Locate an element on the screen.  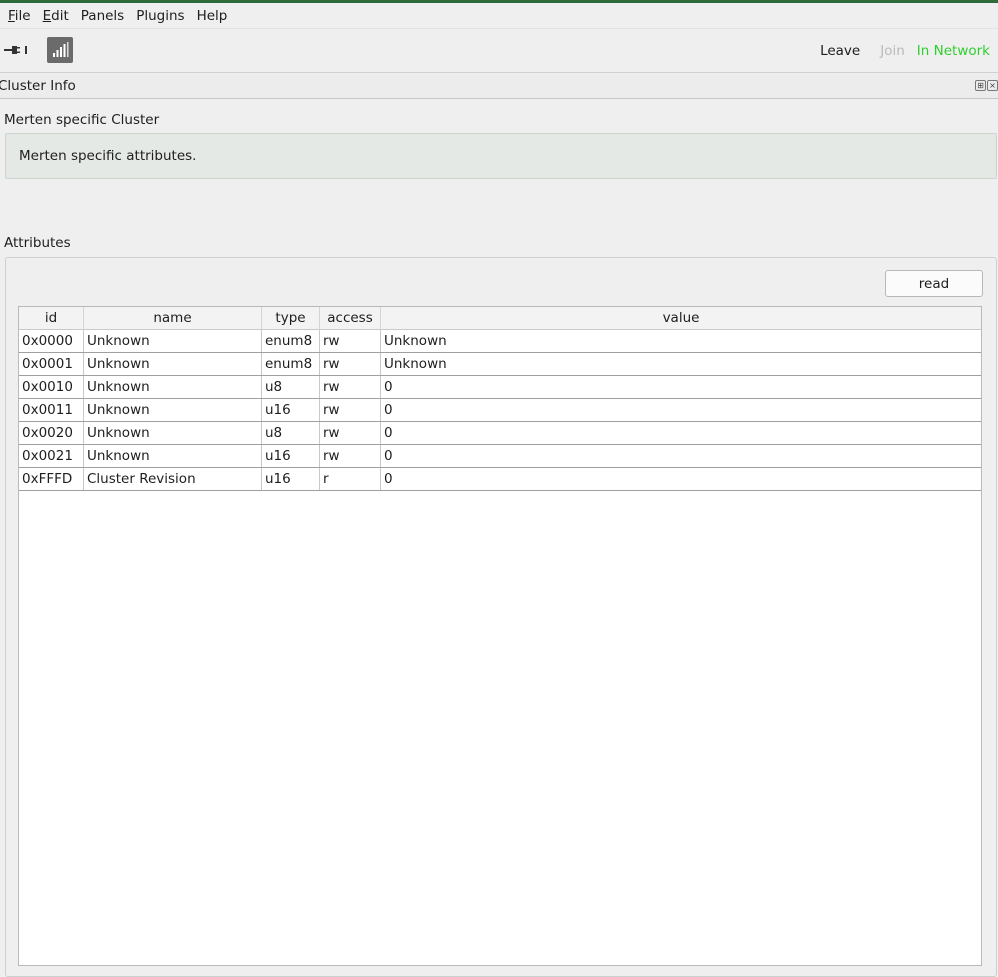
column-header-type: type is located at coordinates (291, 318).